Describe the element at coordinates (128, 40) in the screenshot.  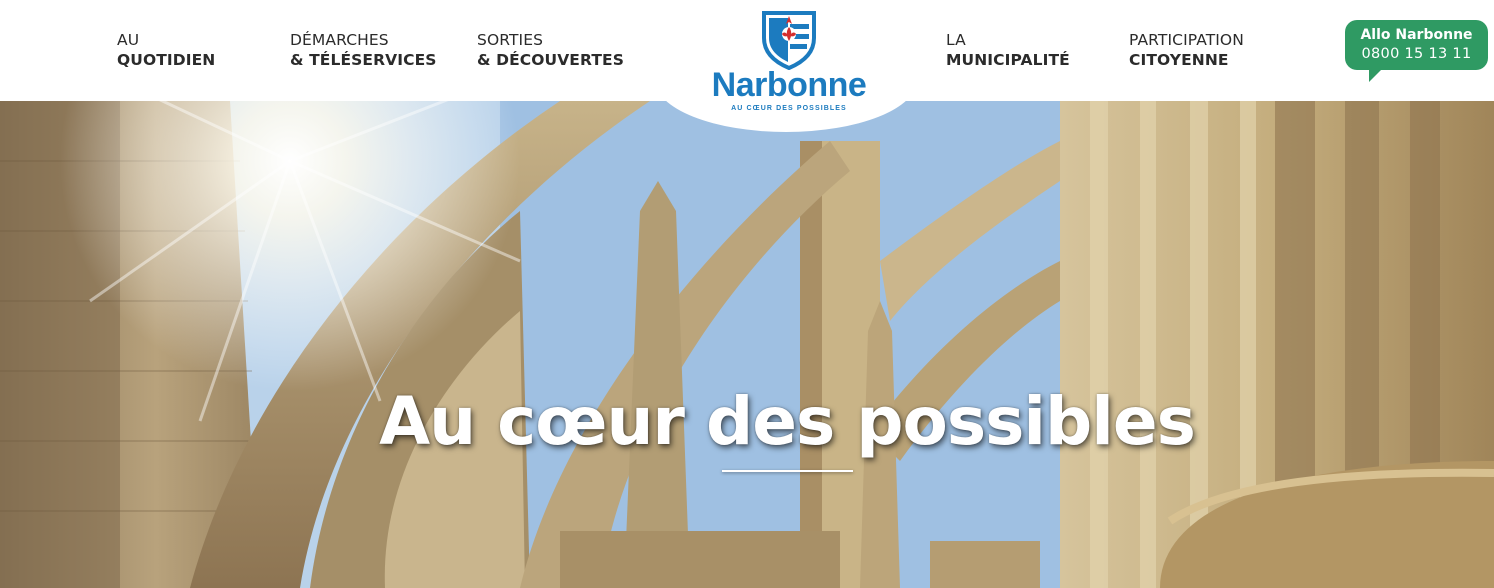
I see `nav-label-line1: AU` at that location.